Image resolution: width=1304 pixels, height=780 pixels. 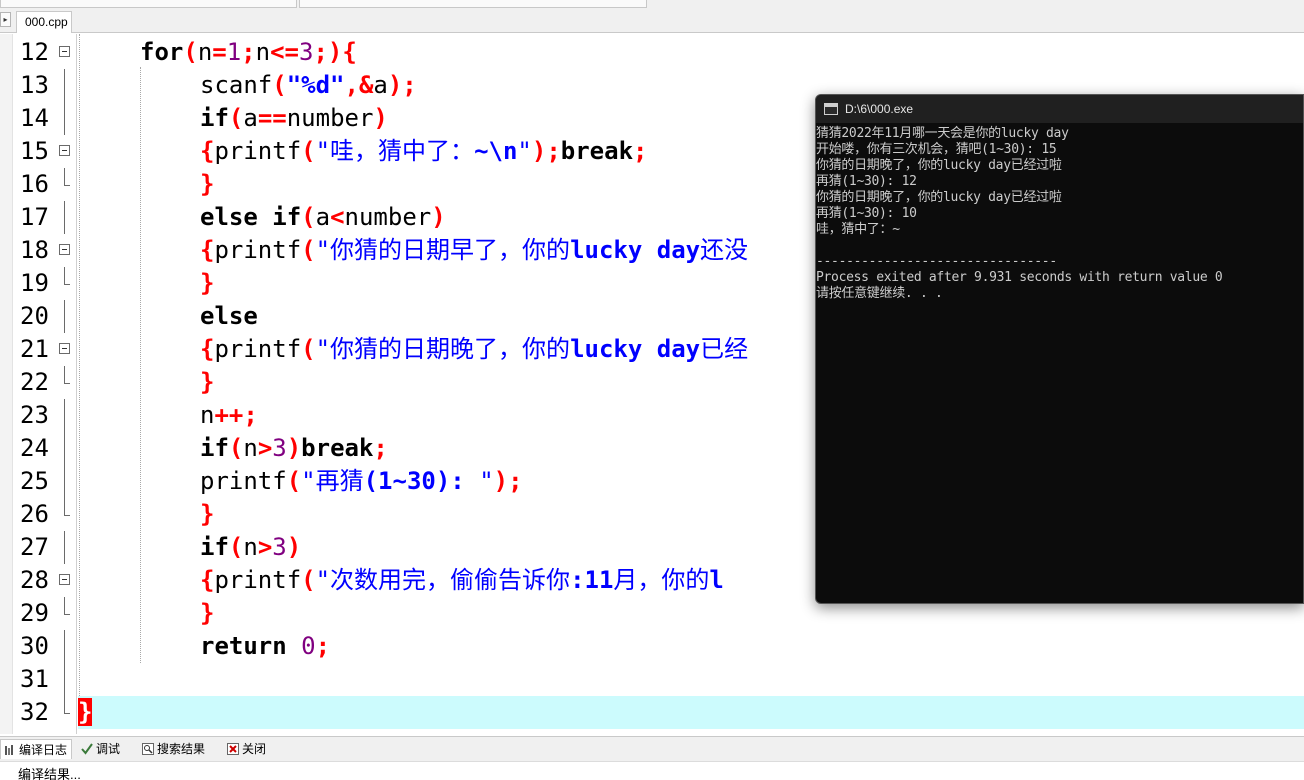 I want to click on code-text: {printf("哇，猜中了：~\n");break;, so click(x=424, y=151).